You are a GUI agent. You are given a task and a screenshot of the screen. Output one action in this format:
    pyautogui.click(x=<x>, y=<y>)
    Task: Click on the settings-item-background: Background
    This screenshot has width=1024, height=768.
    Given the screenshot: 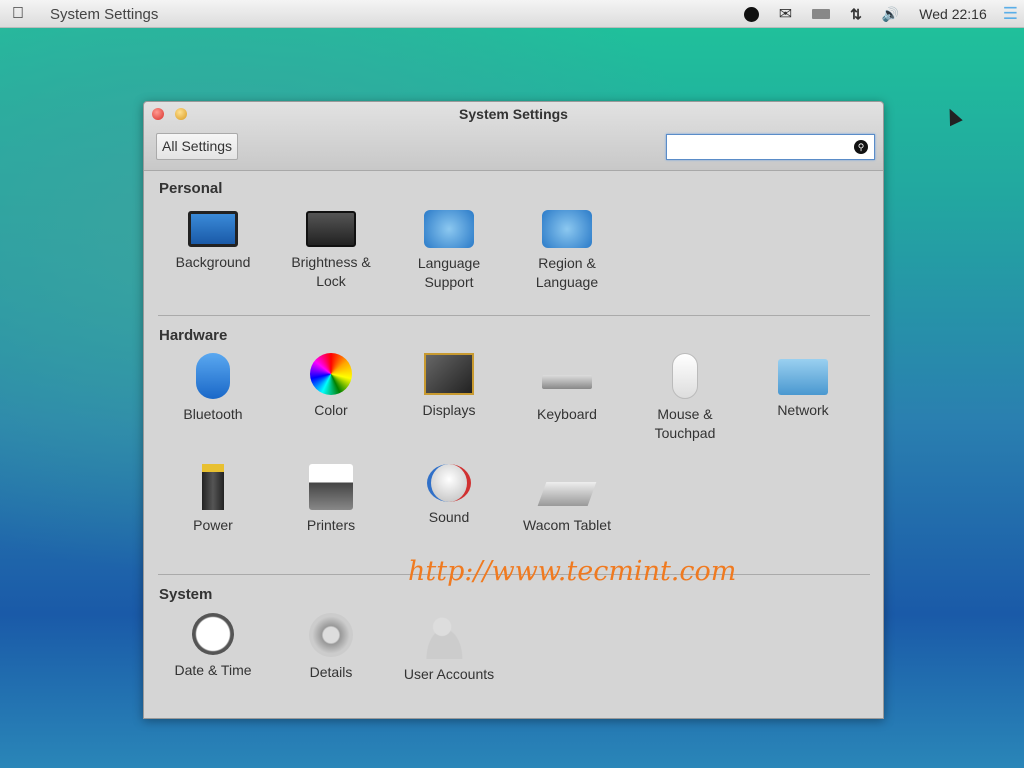 What is the action you would take?
    pyautogui.click(x=213, y=239)
    